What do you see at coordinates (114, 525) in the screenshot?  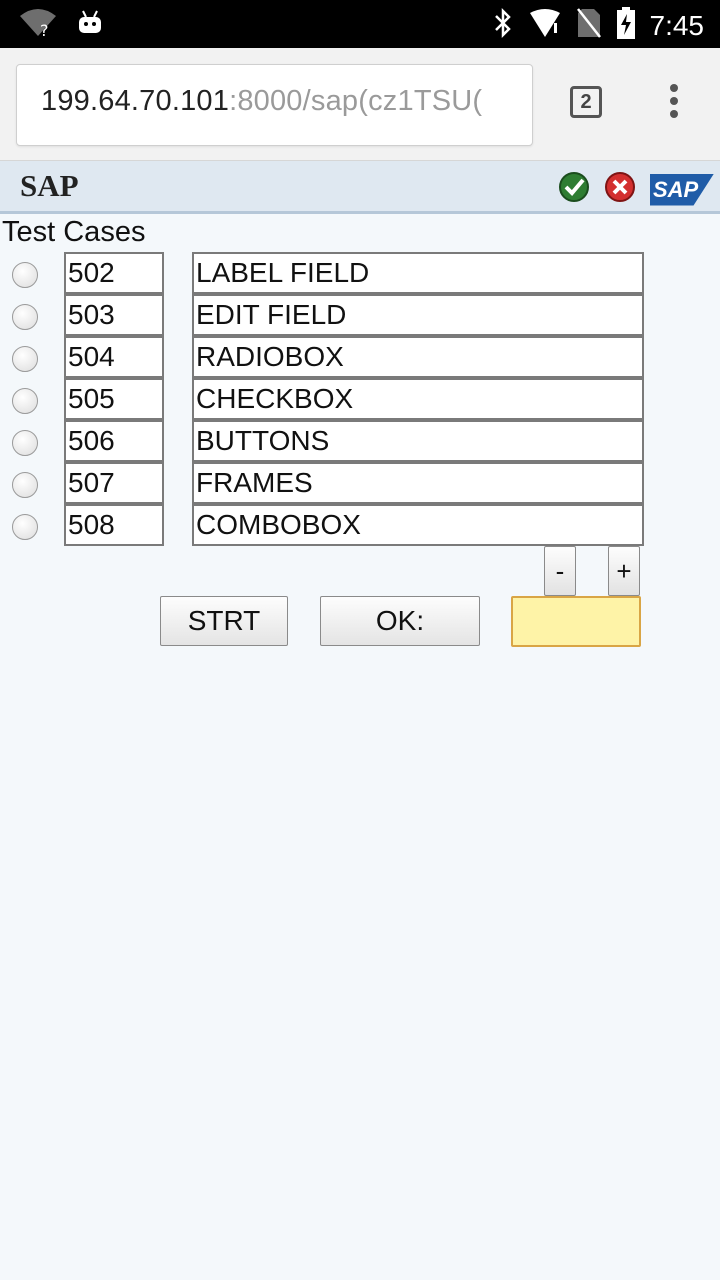 I see `case-number: 508` at bounding box center [114, 525].